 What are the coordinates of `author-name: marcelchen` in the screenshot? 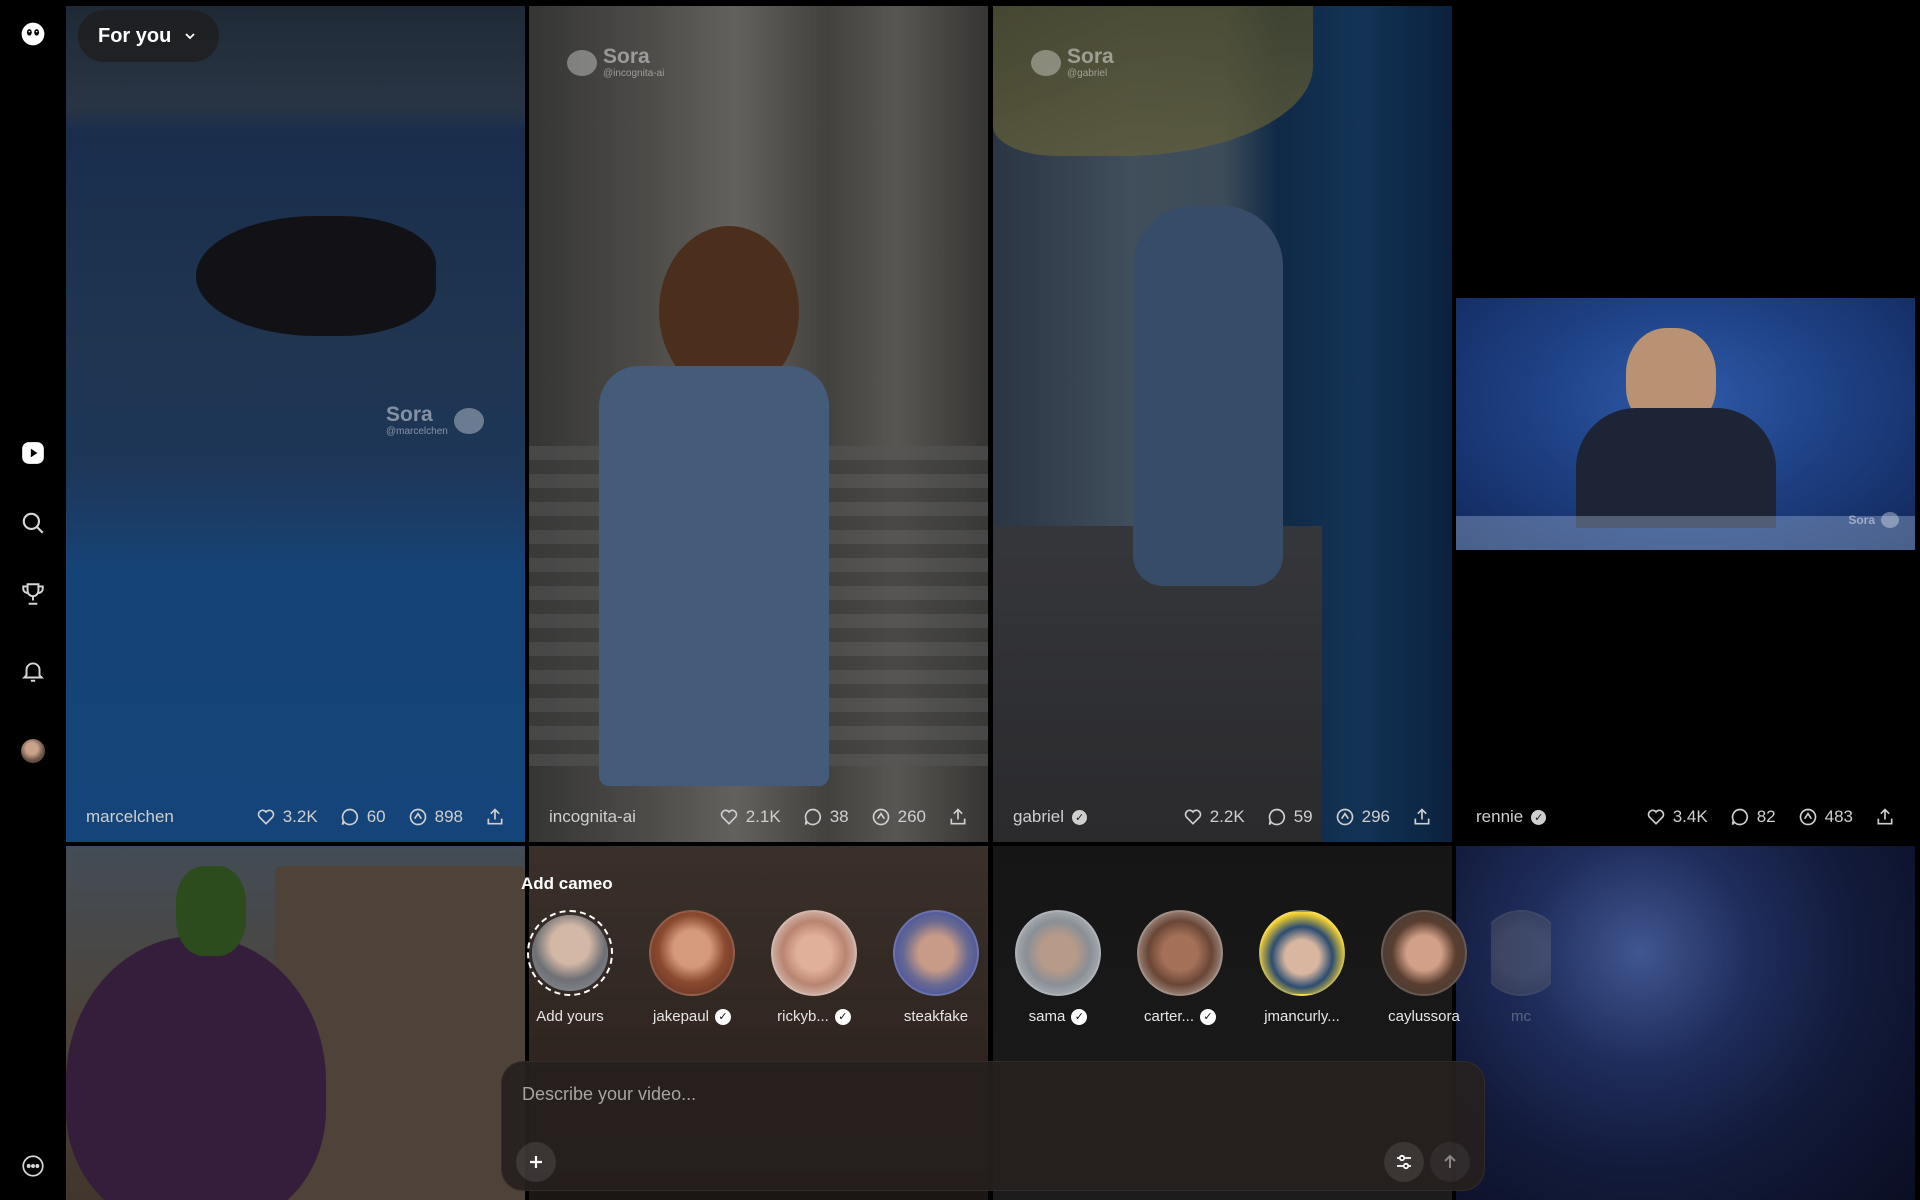 It's located at (130, 816).